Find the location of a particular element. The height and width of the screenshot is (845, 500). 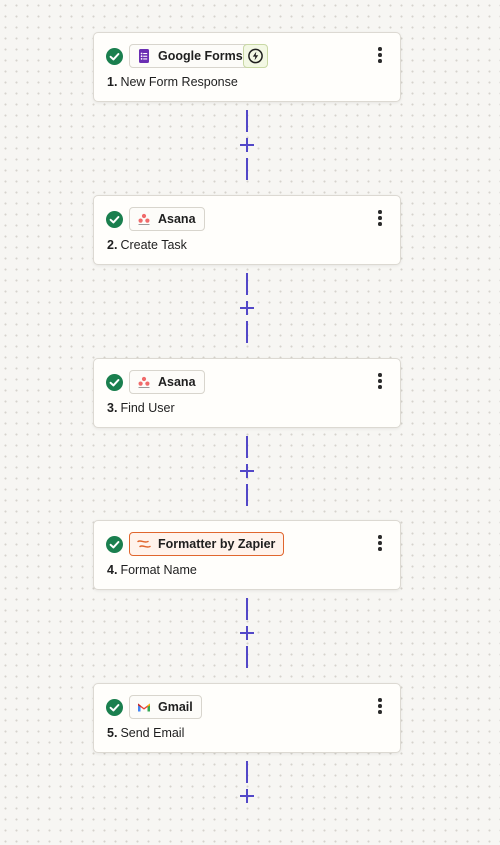

app-chip-formatter: Formatter by Zapier is located at coordinates (207, 544).